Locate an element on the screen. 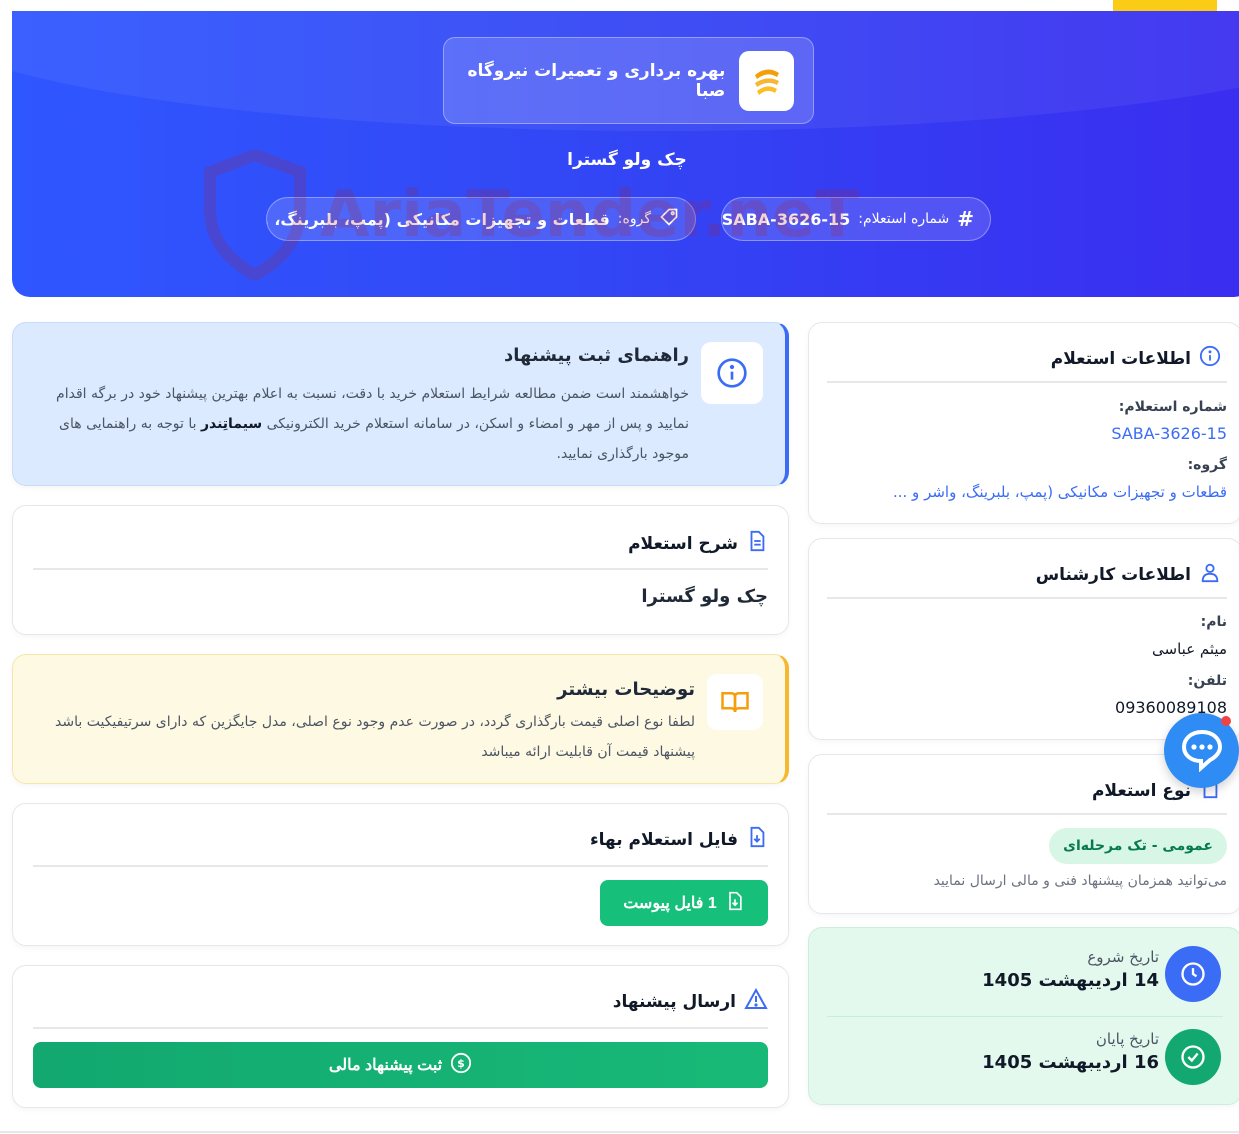  expert-name-value: میثم عباسی is located at coordinates (1189, 649).